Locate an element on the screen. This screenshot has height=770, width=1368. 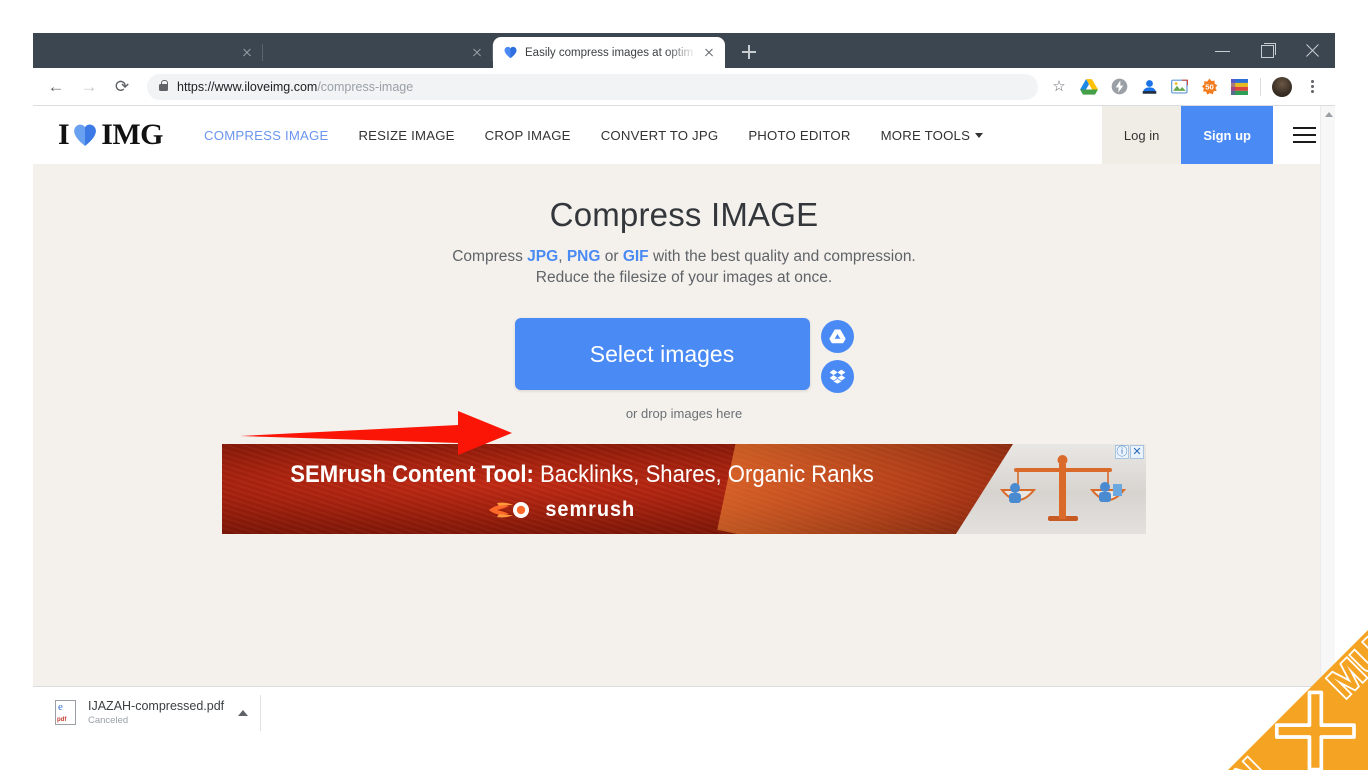
adchoices-close-icon: ✕ is located at coordinates (1137, 452).